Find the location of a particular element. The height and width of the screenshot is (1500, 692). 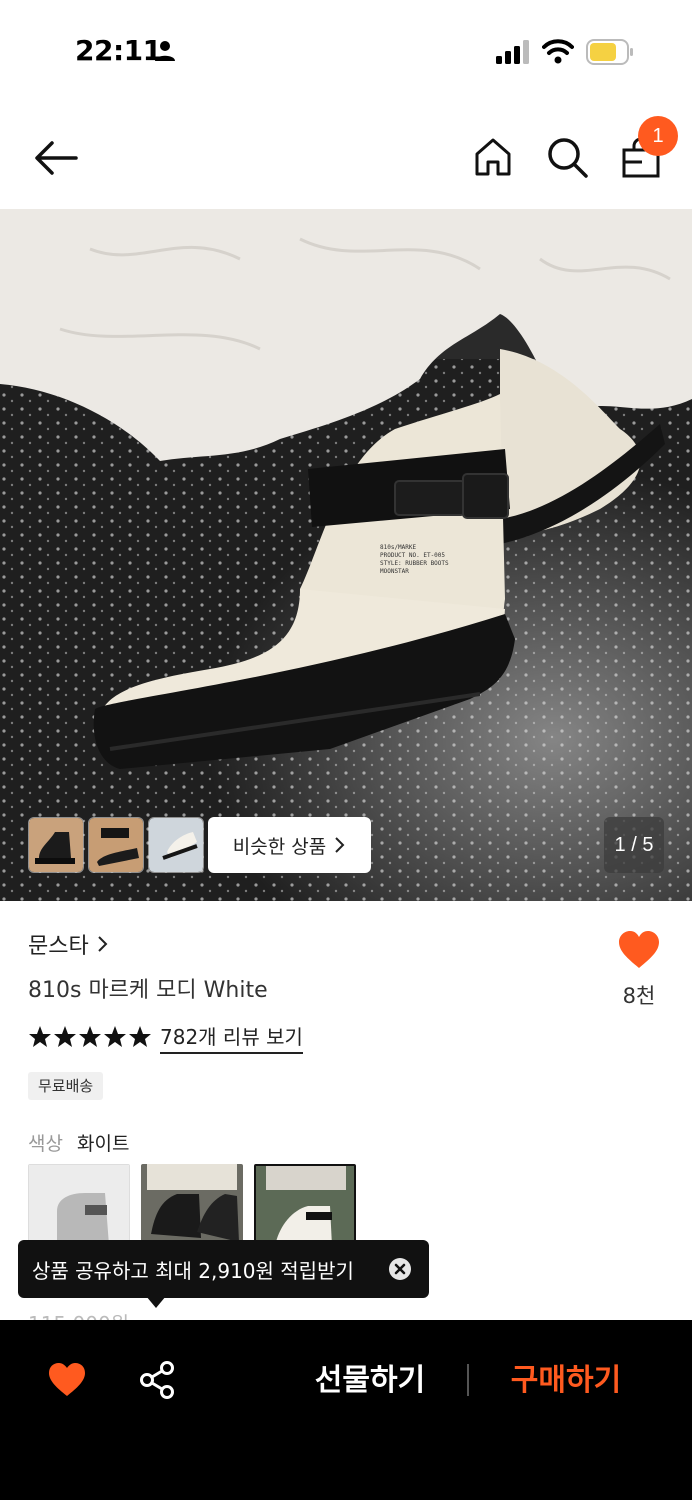

svg-text: PRODUCT NO. ET-005 is located at coordinates (412, 555).